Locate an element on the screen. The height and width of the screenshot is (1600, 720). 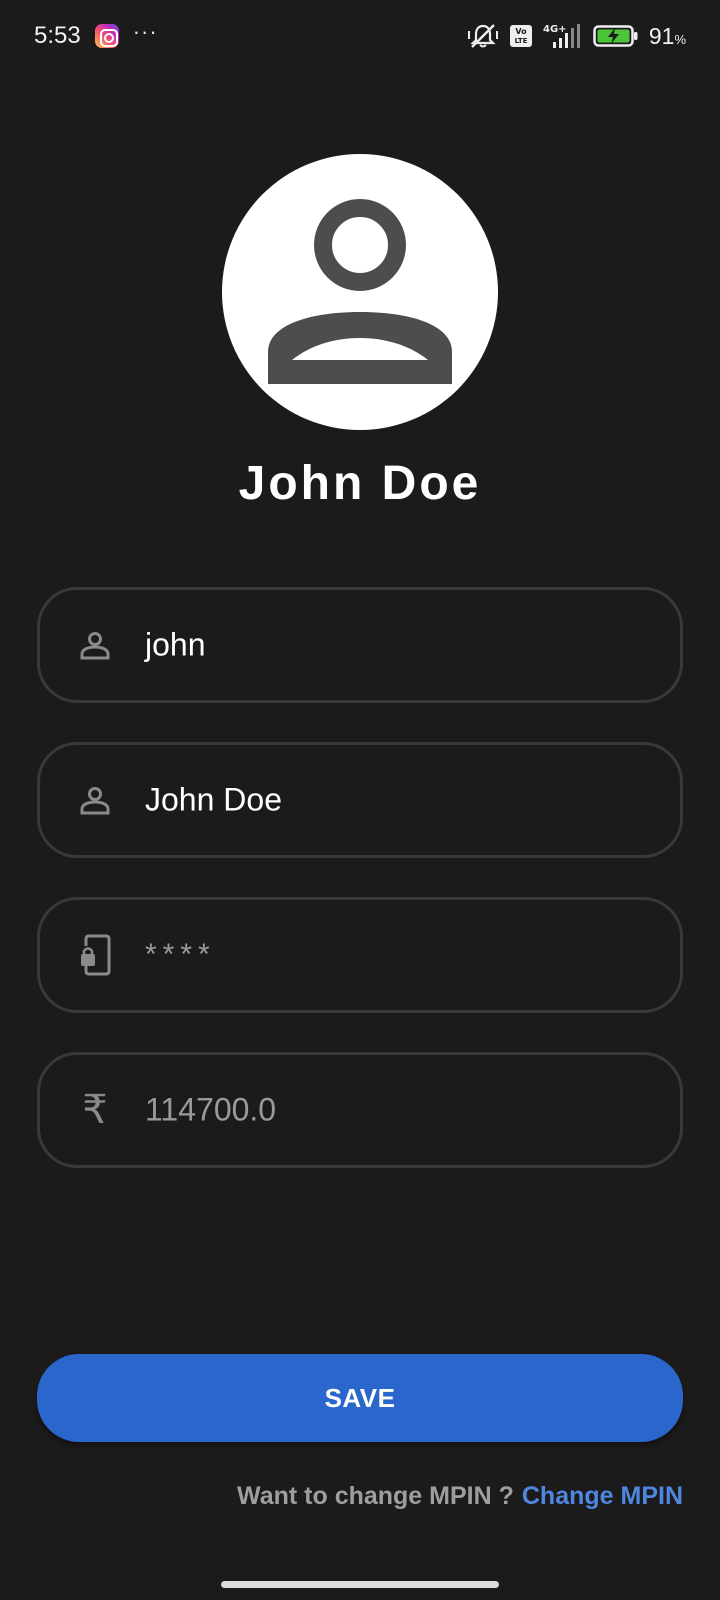
rupee-symbol: ₹ is located at coordinates (95, 1110).